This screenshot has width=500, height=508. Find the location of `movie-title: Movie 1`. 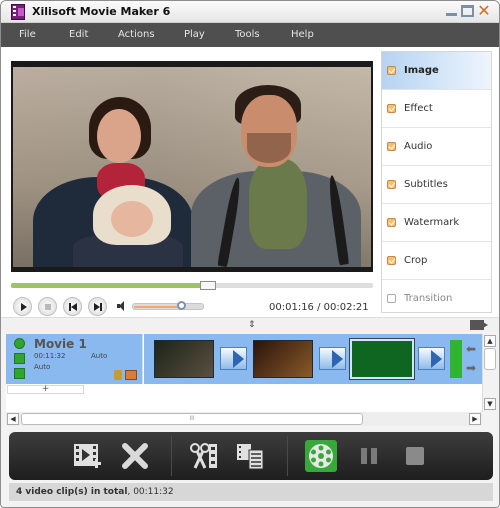

movie-title: Movie 1 is located at coordinates (60, 344).